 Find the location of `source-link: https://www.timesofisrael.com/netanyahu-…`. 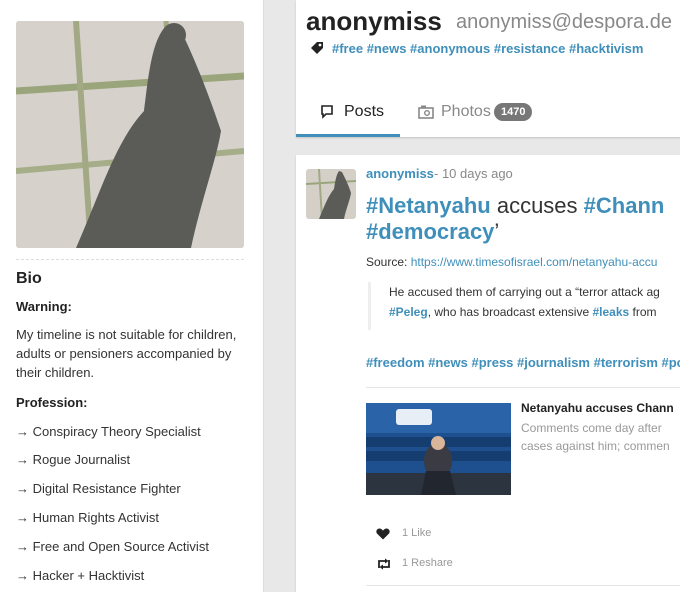

source-link: https://www.timesofisrael.com/netanyahu-… is located at coordinates (534, 262).